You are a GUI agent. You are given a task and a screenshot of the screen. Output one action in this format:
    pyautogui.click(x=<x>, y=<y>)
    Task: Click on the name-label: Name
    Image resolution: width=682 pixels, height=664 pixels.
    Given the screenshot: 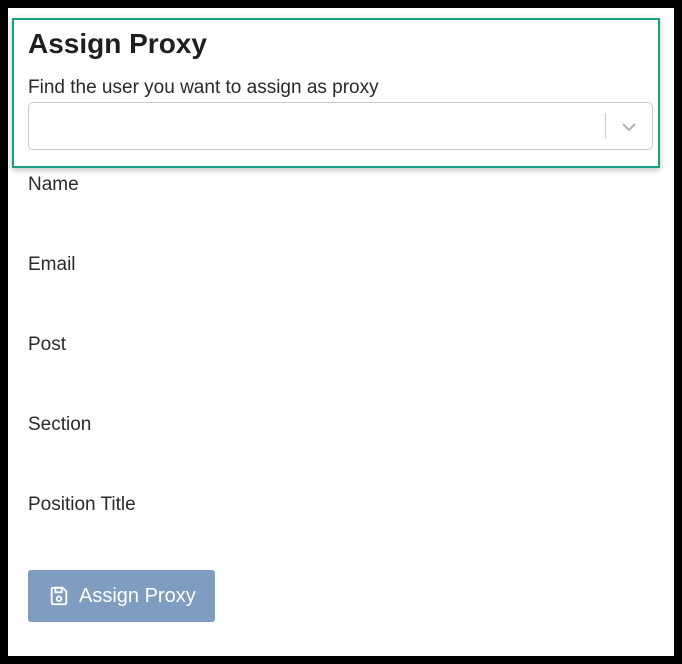 What is the action you would take?
    pyautogui.click(x=53, y=184)
    